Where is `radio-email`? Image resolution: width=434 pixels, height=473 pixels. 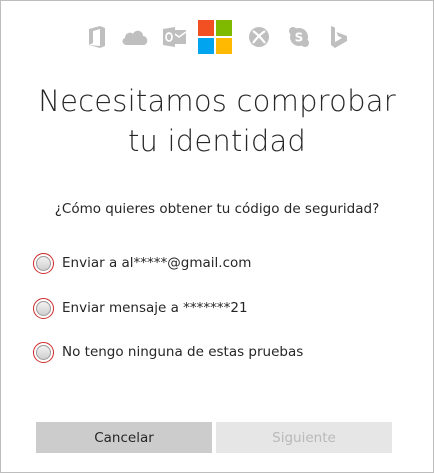
radio-email is located at coordinates (43, 263).